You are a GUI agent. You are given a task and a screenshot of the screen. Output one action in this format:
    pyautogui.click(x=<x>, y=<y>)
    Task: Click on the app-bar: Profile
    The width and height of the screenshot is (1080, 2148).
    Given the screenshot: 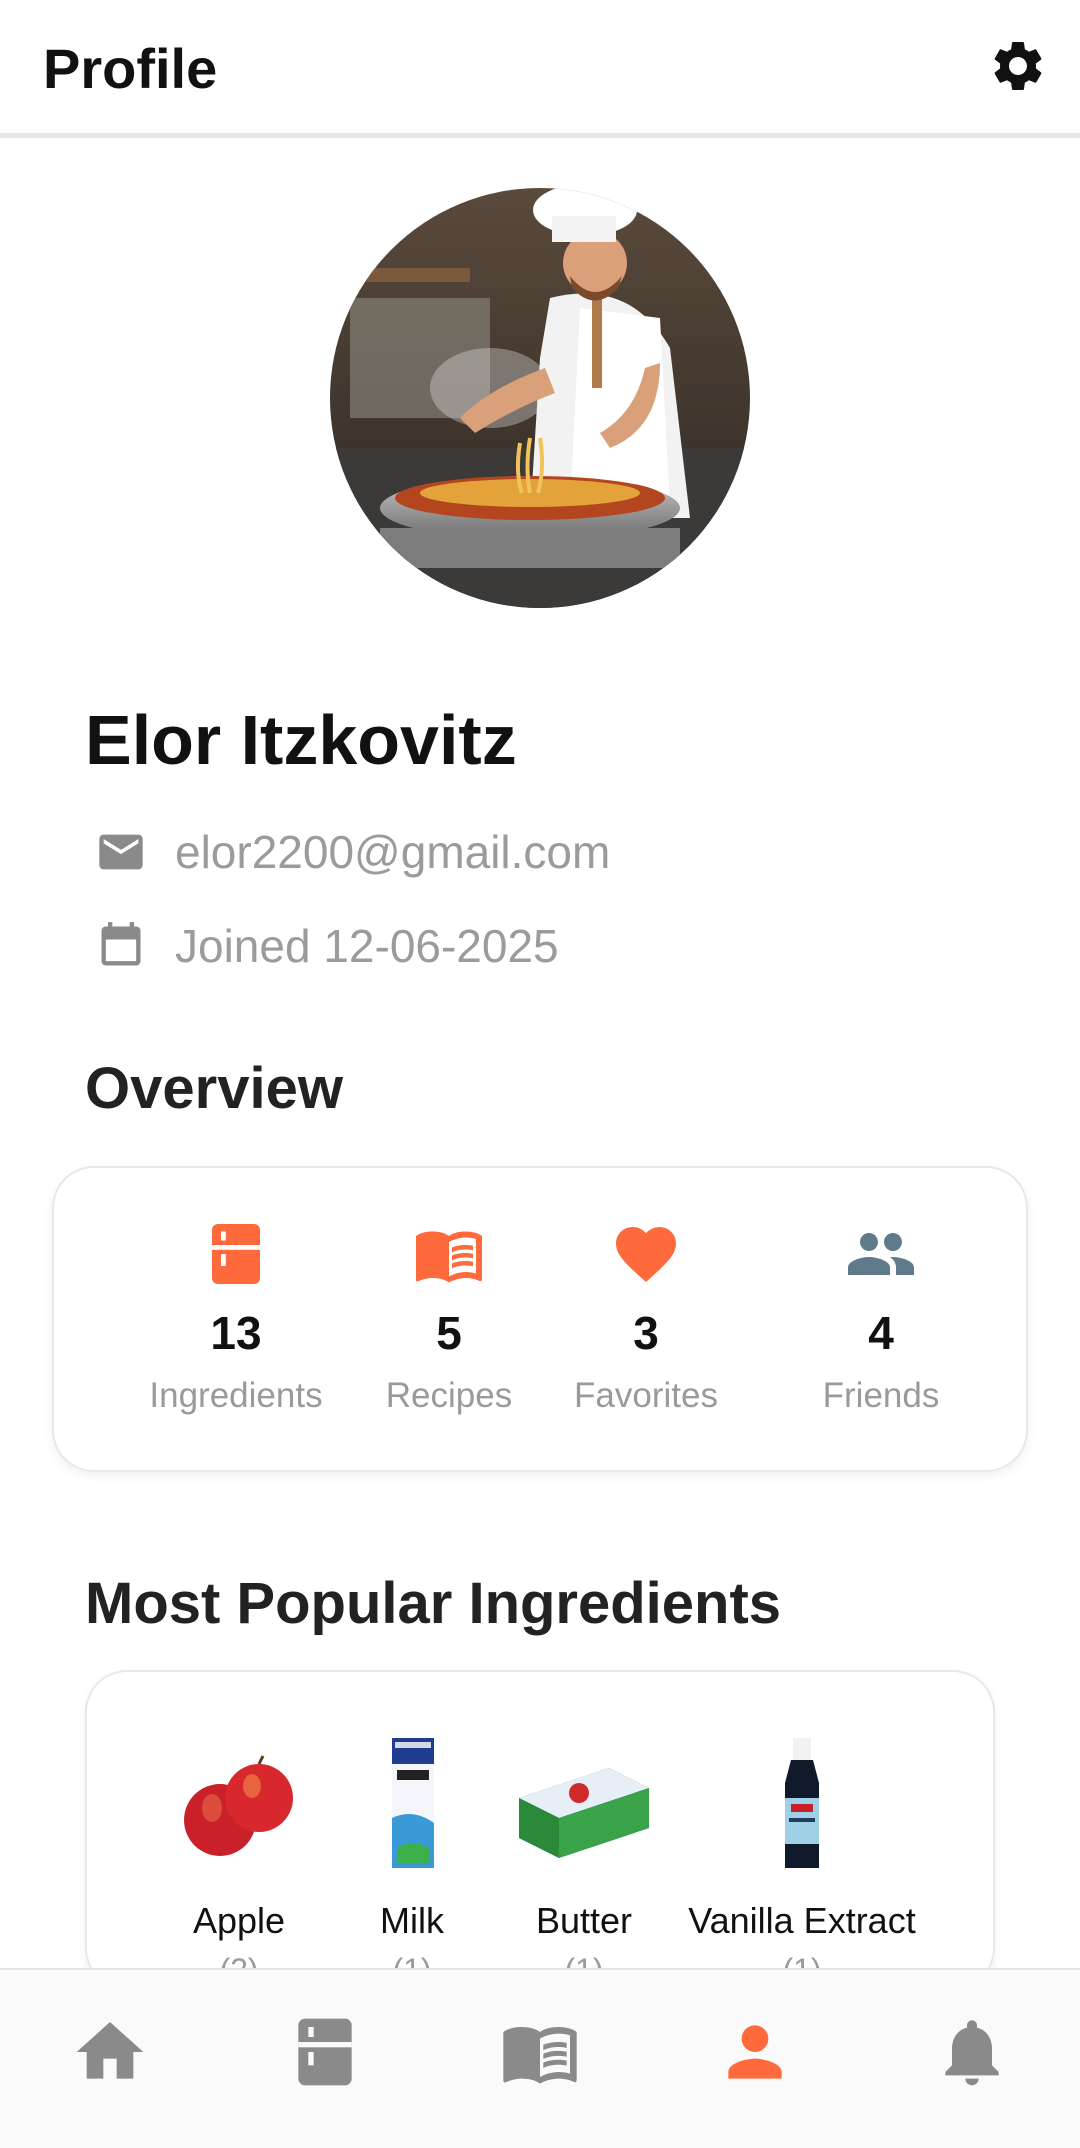 What is the action you would take?
    pyautogui.click(x=540, y=69)
    